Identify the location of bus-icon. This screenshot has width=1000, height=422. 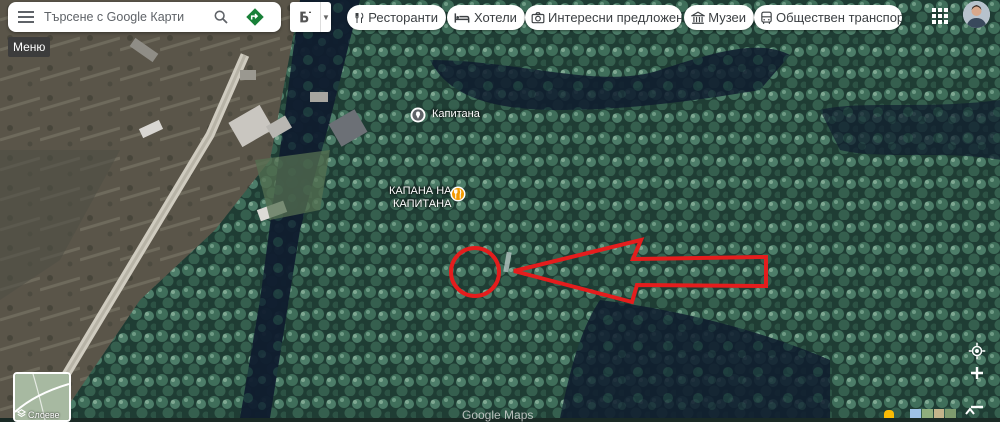
(766, 17).